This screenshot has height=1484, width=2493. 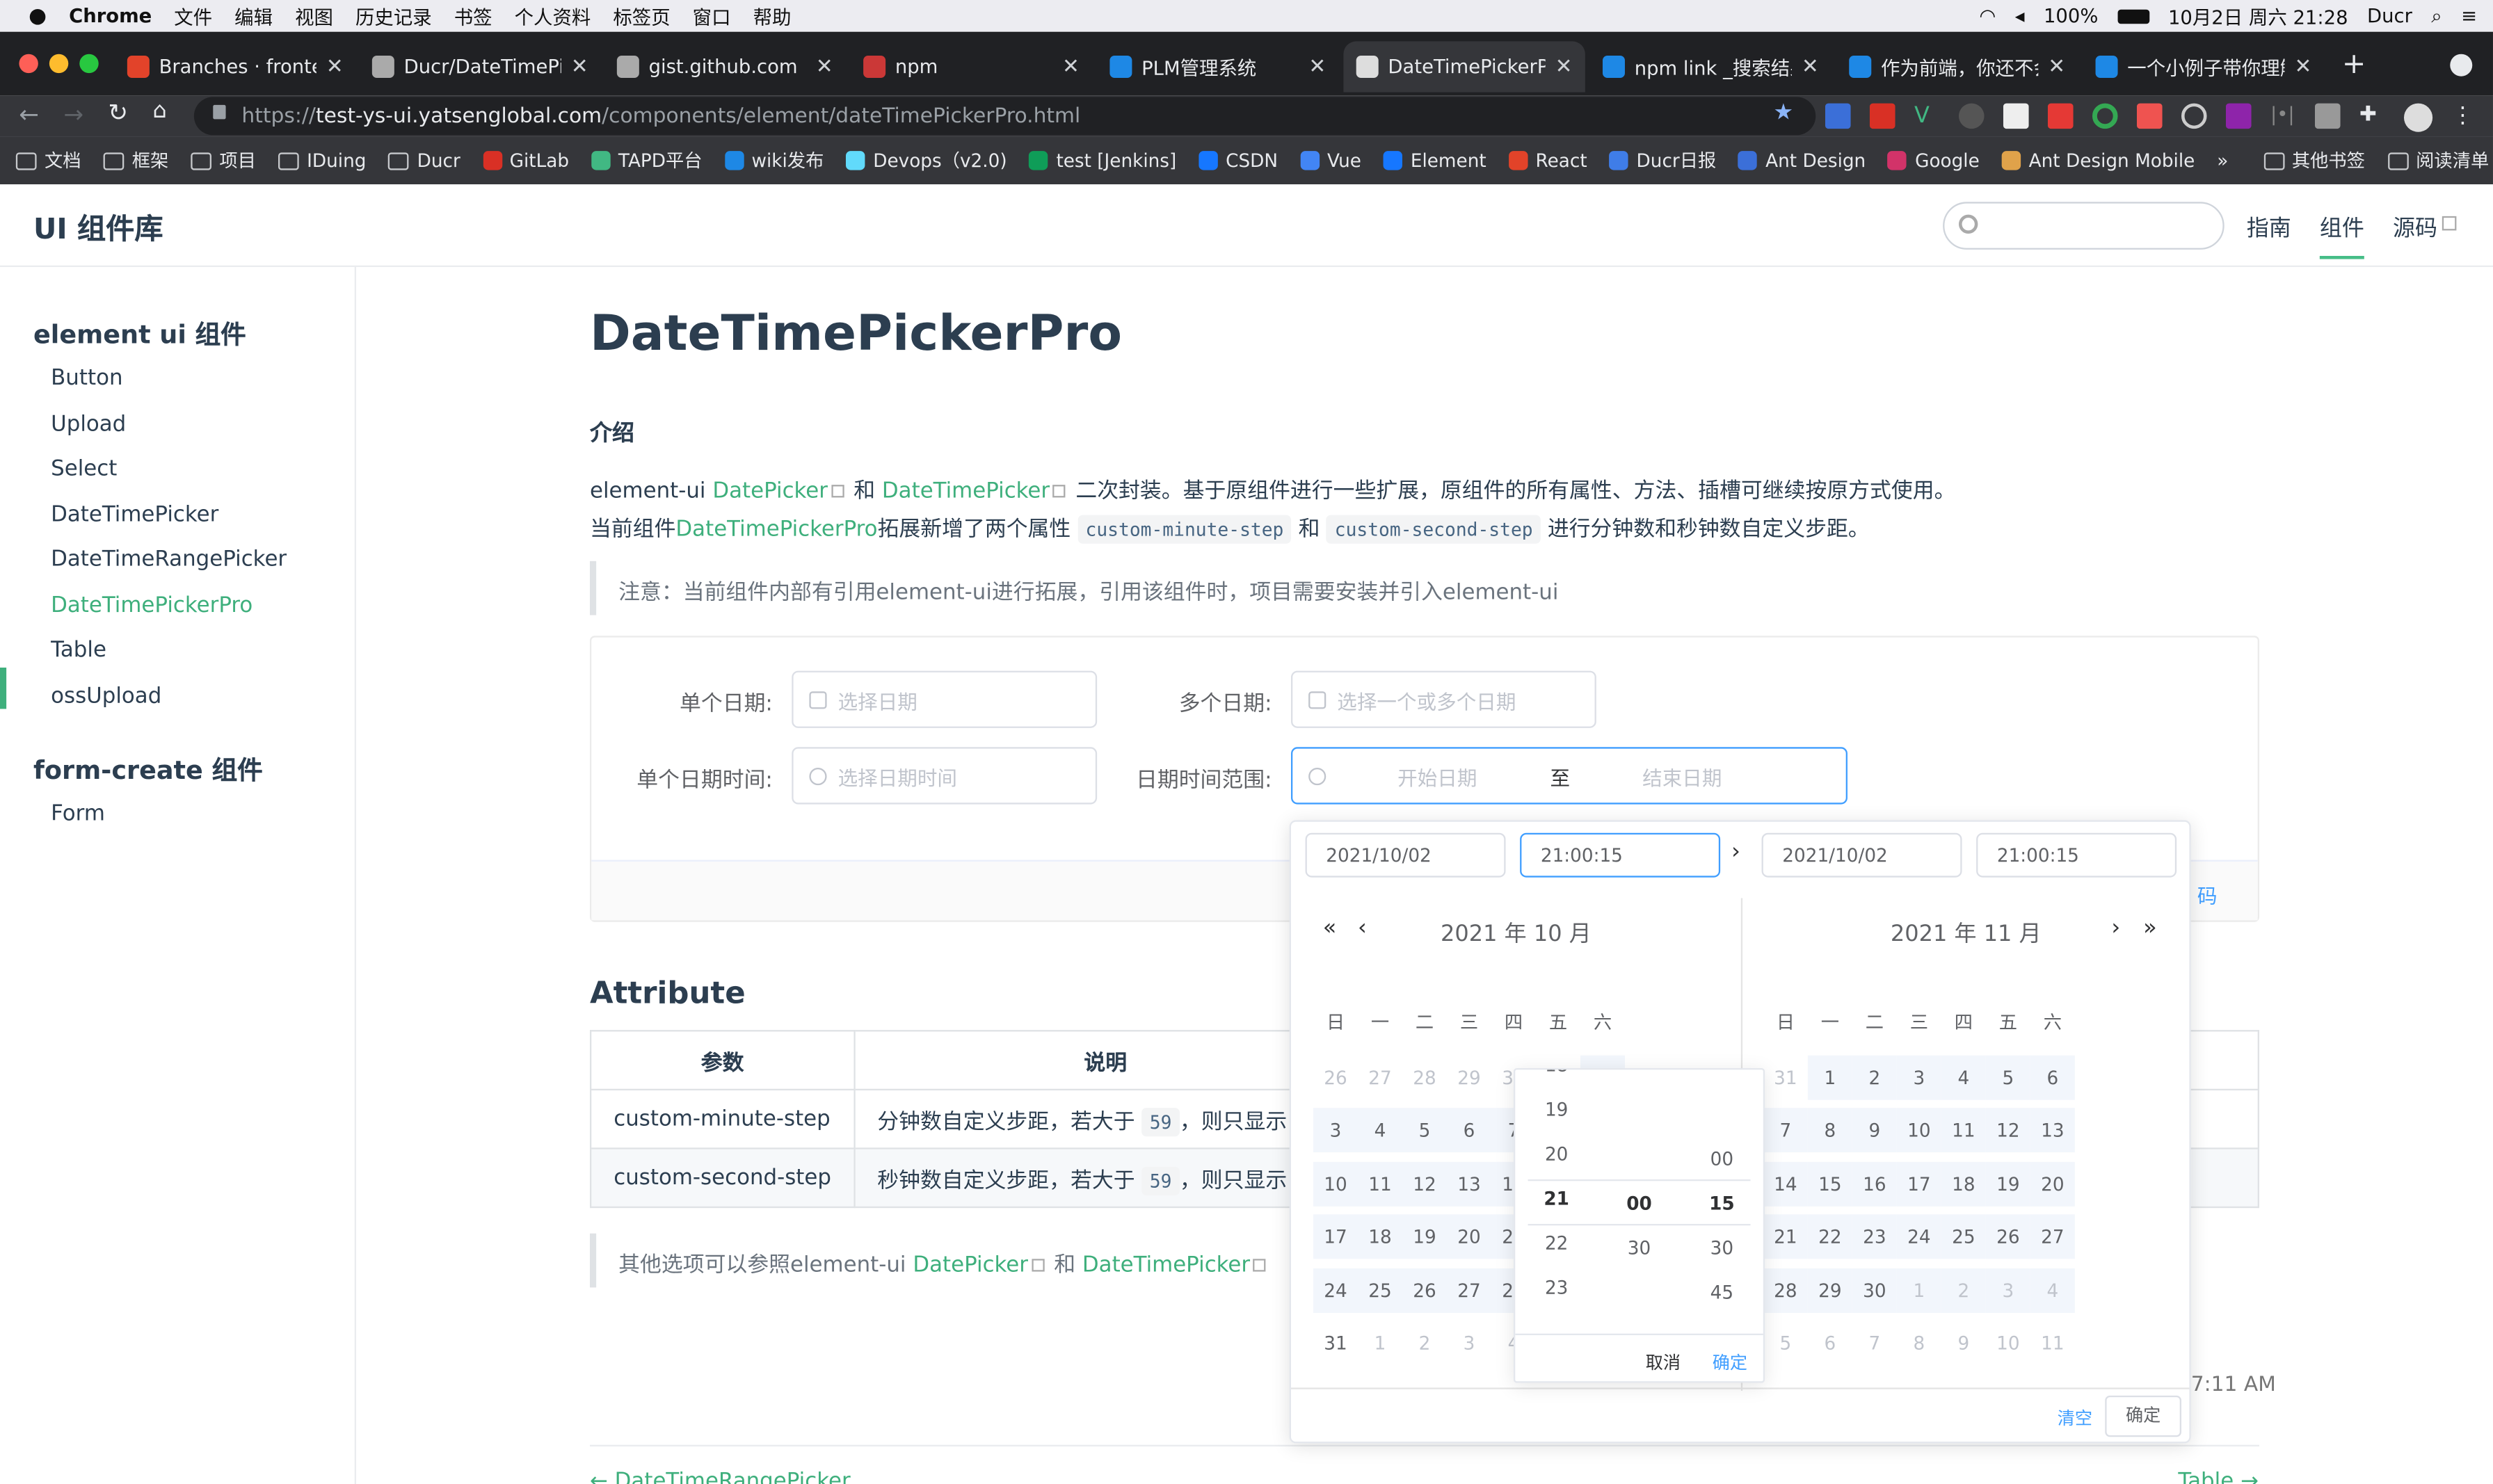 I want to click on bookmark-16: Ant Design, so click(x=1802, y=161).